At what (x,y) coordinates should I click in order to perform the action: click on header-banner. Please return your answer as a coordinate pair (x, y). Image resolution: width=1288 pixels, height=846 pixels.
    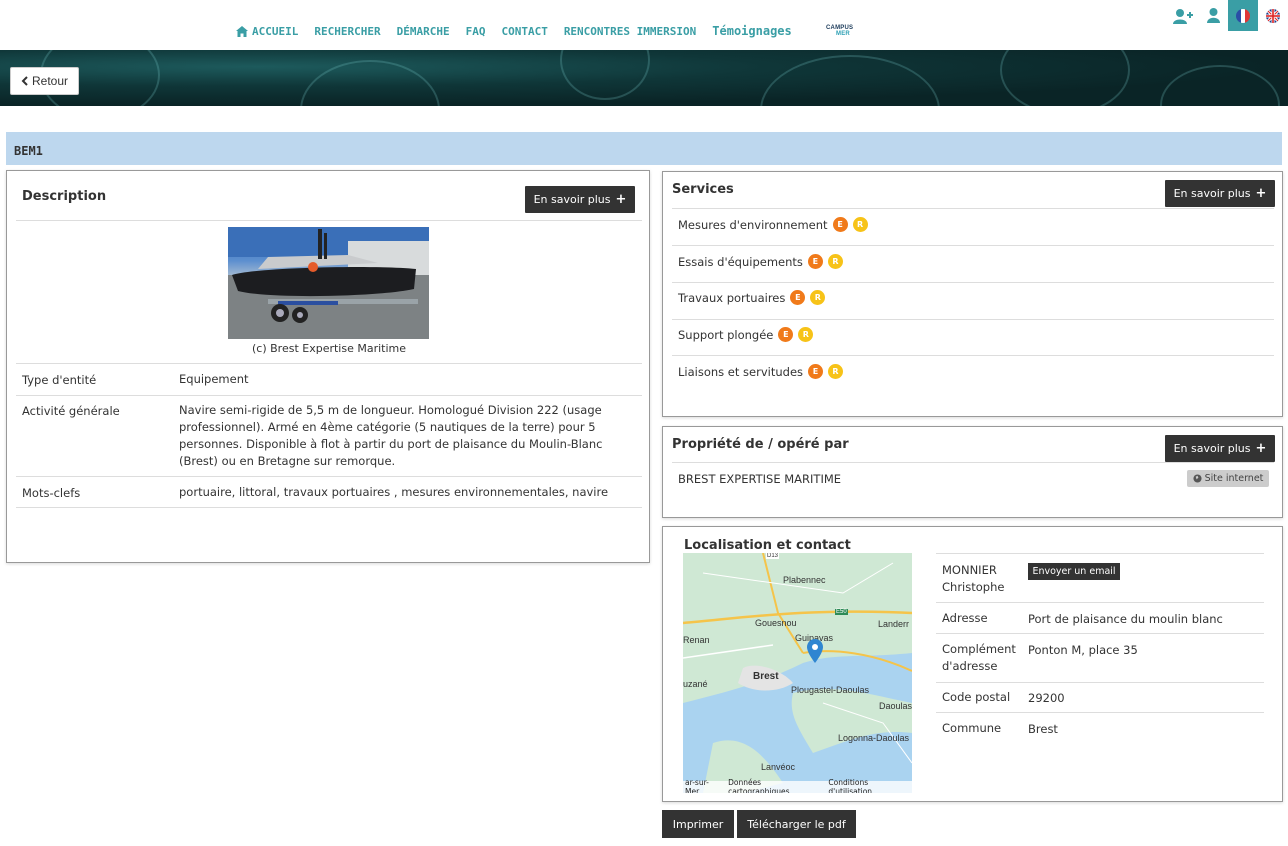
    Looking at the image, I should click on (644, 78).